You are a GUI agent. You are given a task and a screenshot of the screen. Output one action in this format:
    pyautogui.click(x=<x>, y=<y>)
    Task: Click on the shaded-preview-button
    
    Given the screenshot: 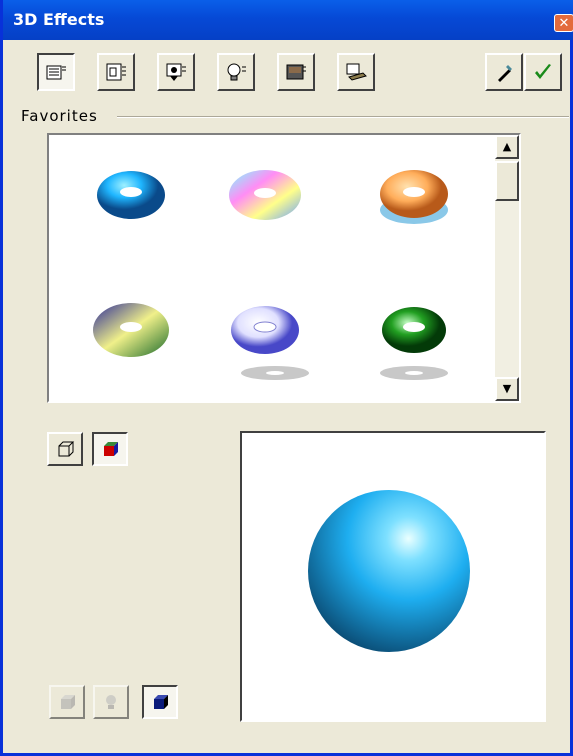 What is the action you would take?
    pyautogui.click(x=160, y=702)
    